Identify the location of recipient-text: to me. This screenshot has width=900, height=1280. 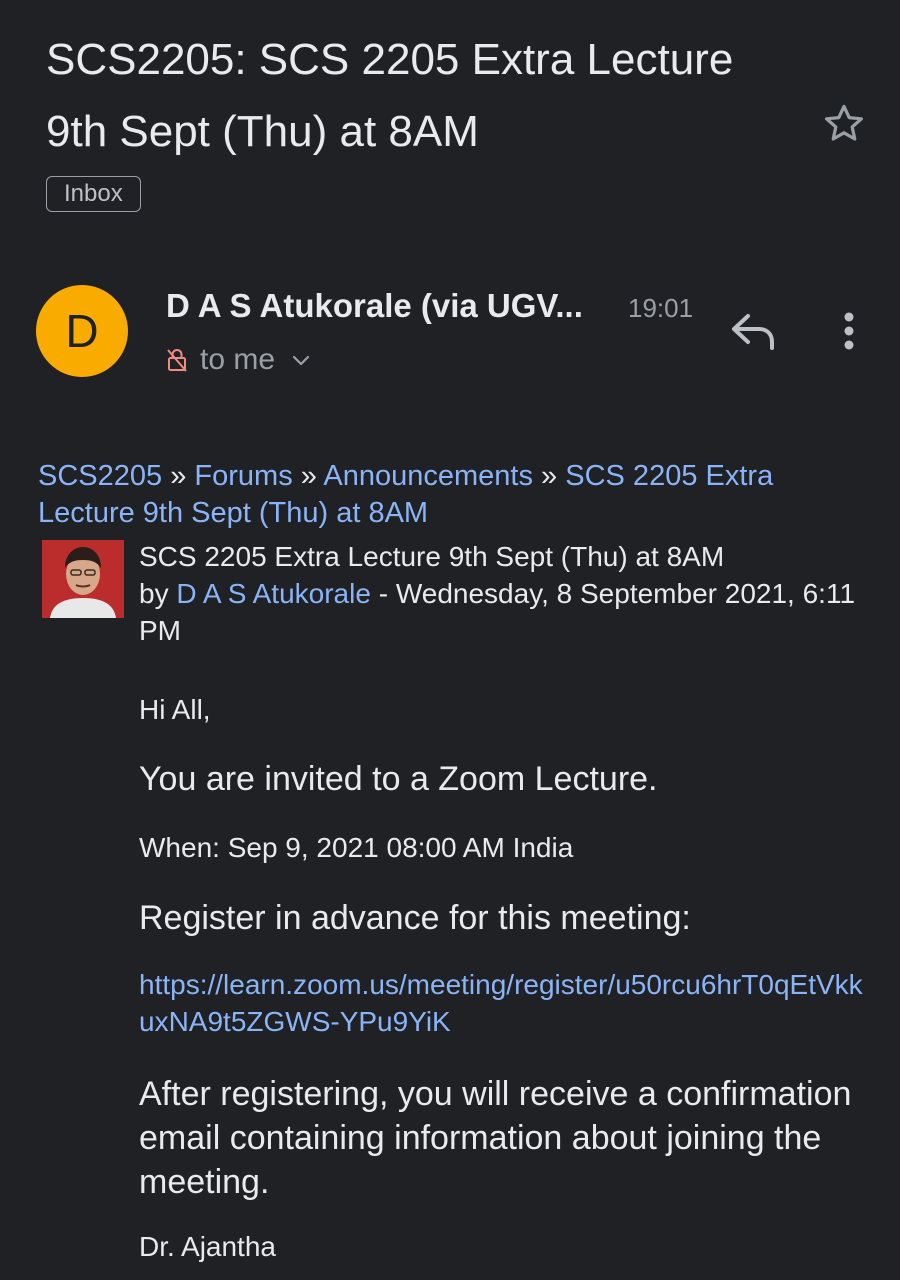
(238, 359).